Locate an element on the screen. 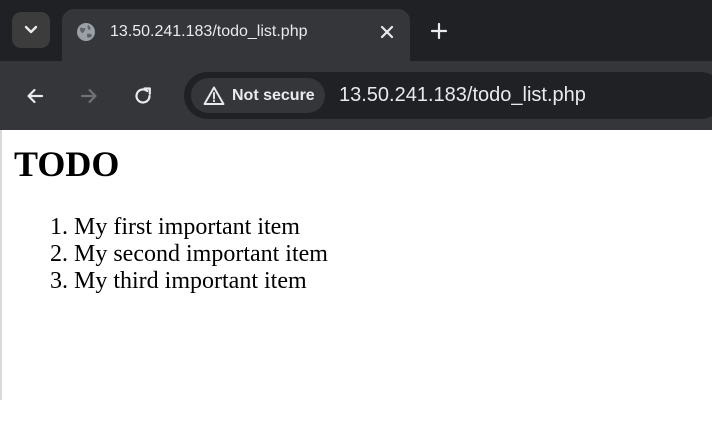 The width and height of the screenshot is (712, 438). reload-button is located at coordinates (143, 96).